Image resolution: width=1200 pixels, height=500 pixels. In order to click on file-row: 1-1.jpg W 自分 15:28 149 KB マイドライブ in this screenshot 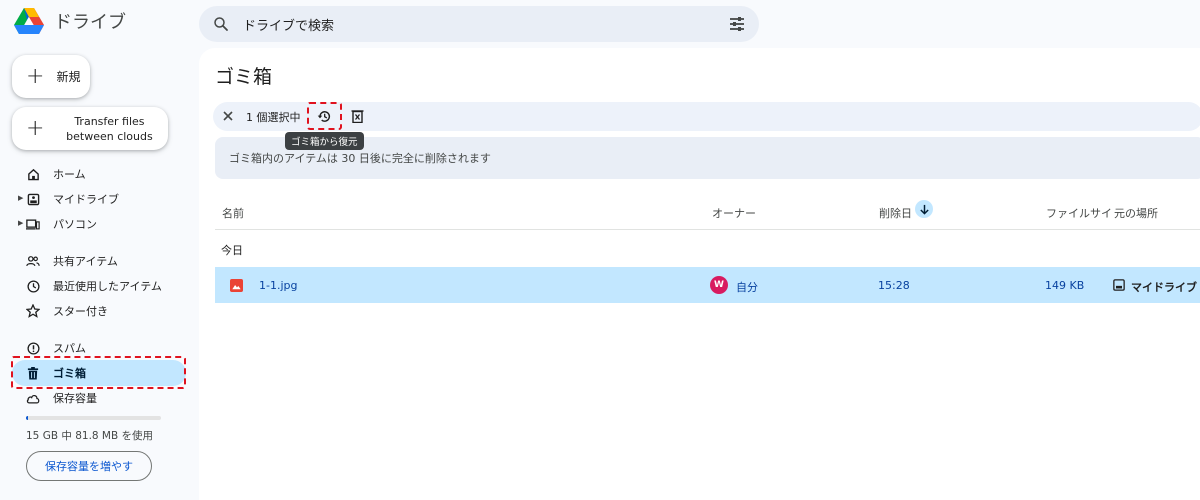, I will do `click(707, 285)`.